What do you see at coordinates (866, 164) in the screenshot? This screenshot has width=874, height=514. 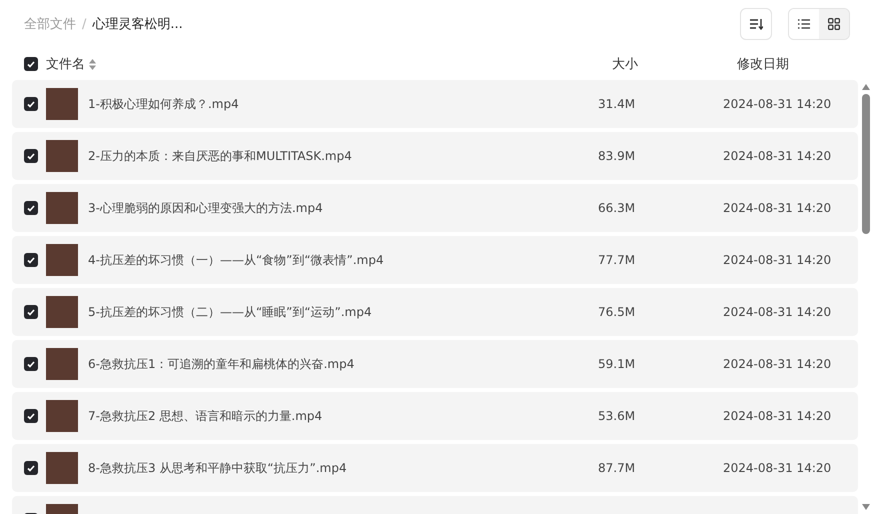 I see `scrollbar-thumb` at bounding box center [866, 164].